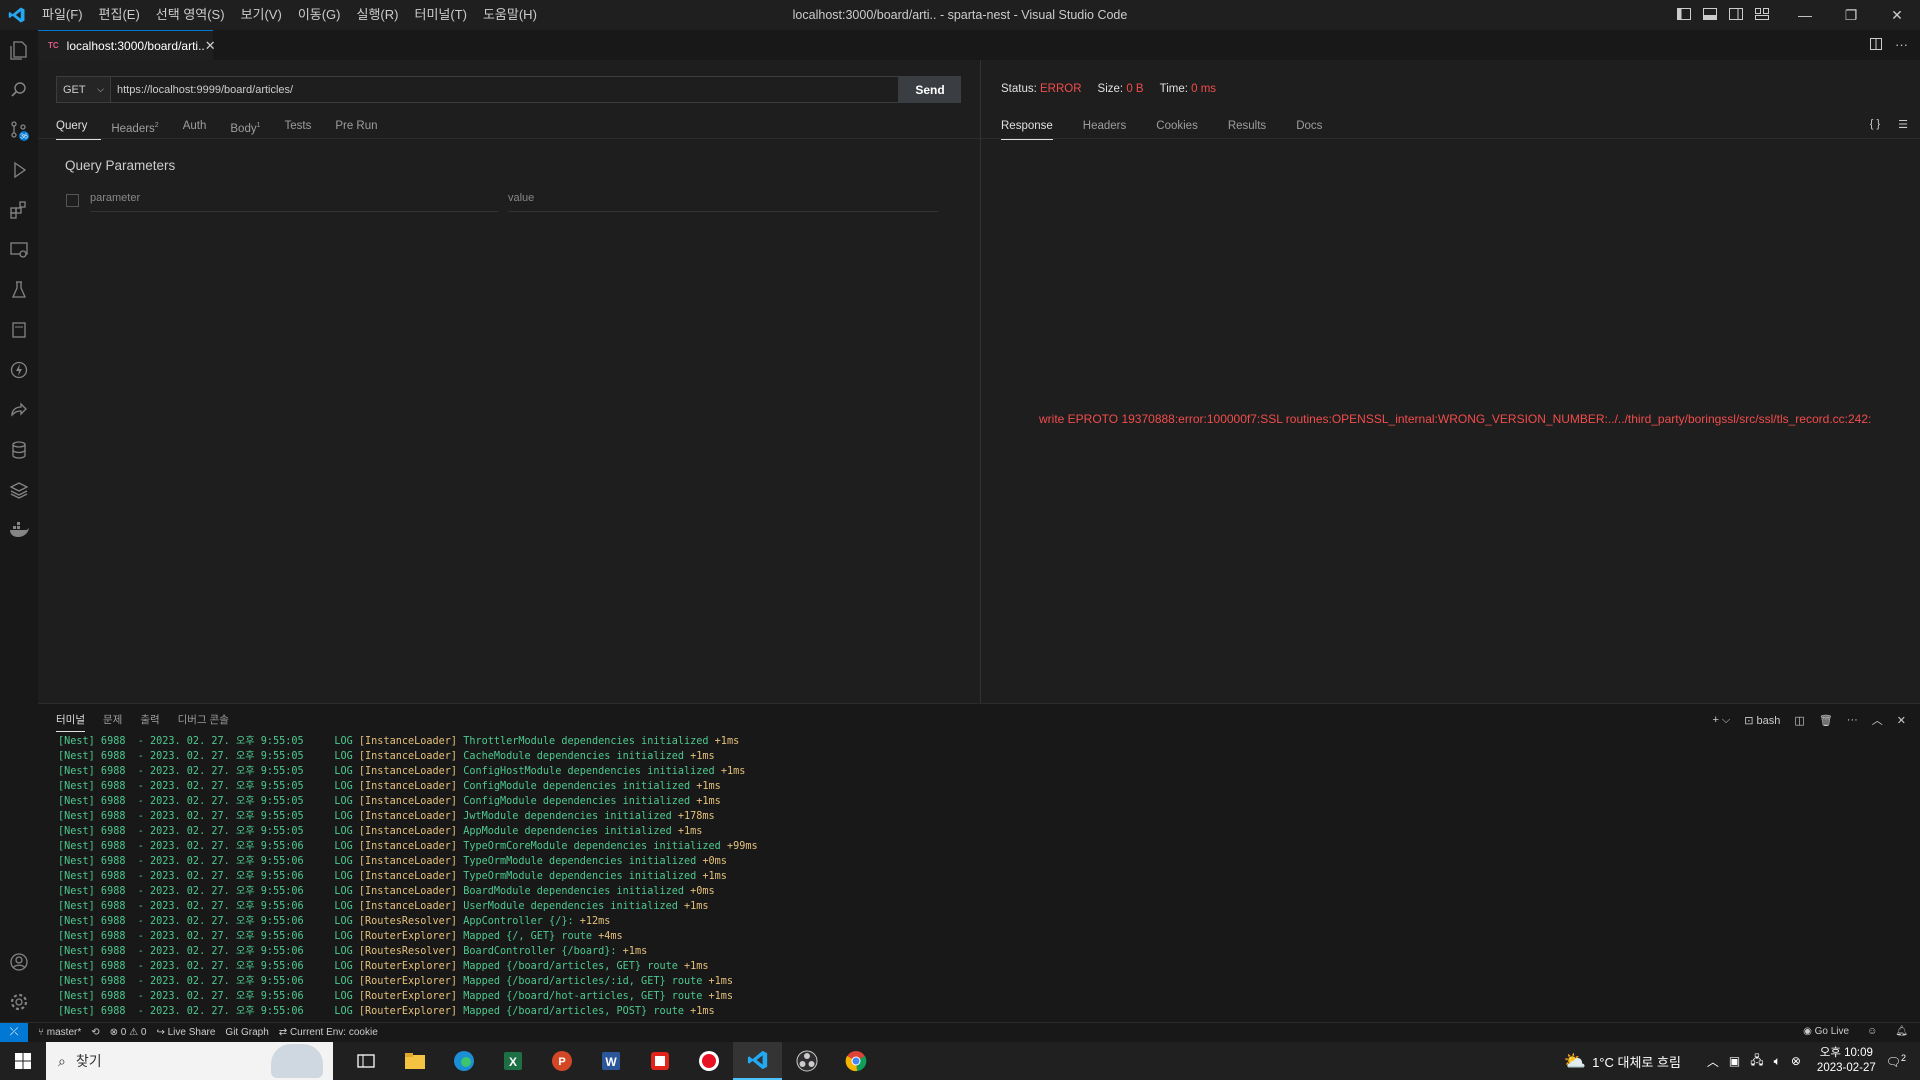 This screenshot has width=1920, height=1080. Describe the element at coordinates (328, 1032) in the screenshot. I see `env-indicator: ⇄ Current Env: cookie` at that location.